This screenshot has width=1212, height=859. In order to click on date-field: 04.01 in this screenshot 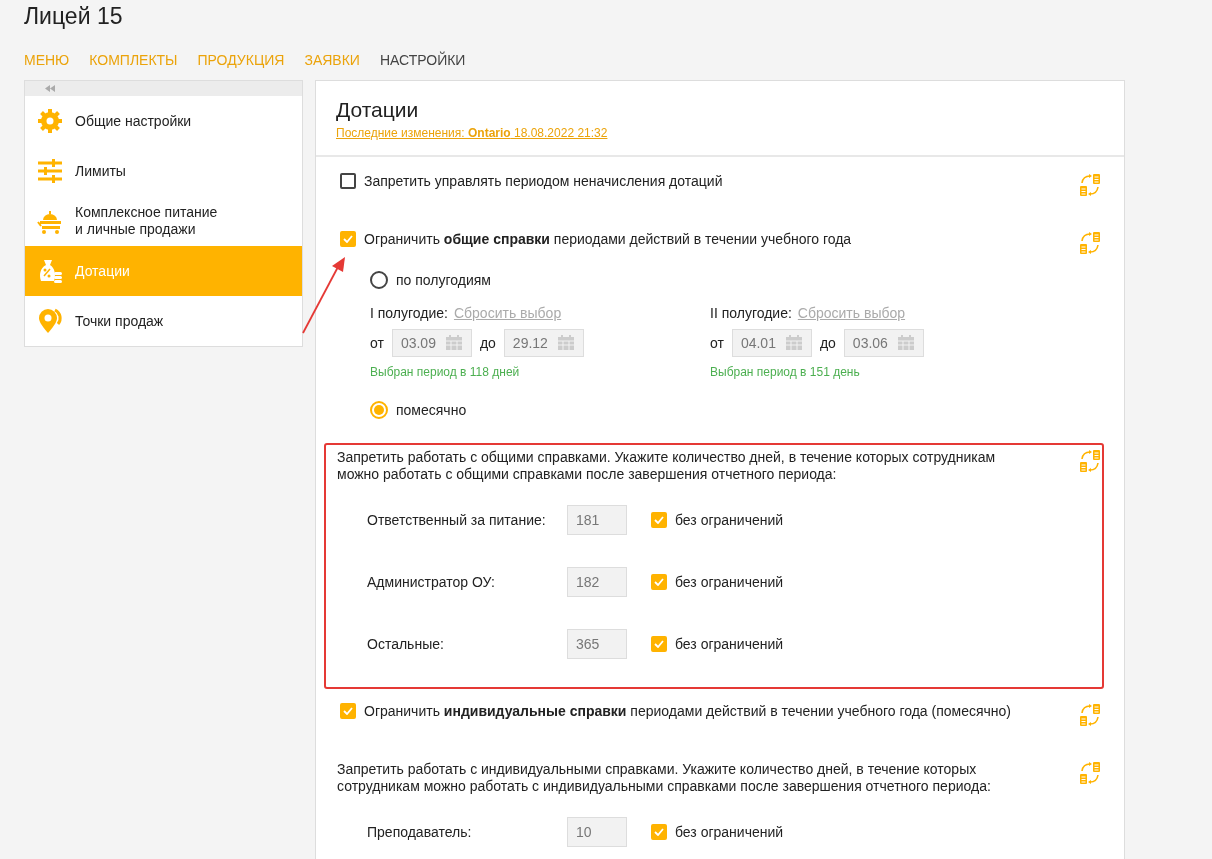, I will do `click(771, 343)`.